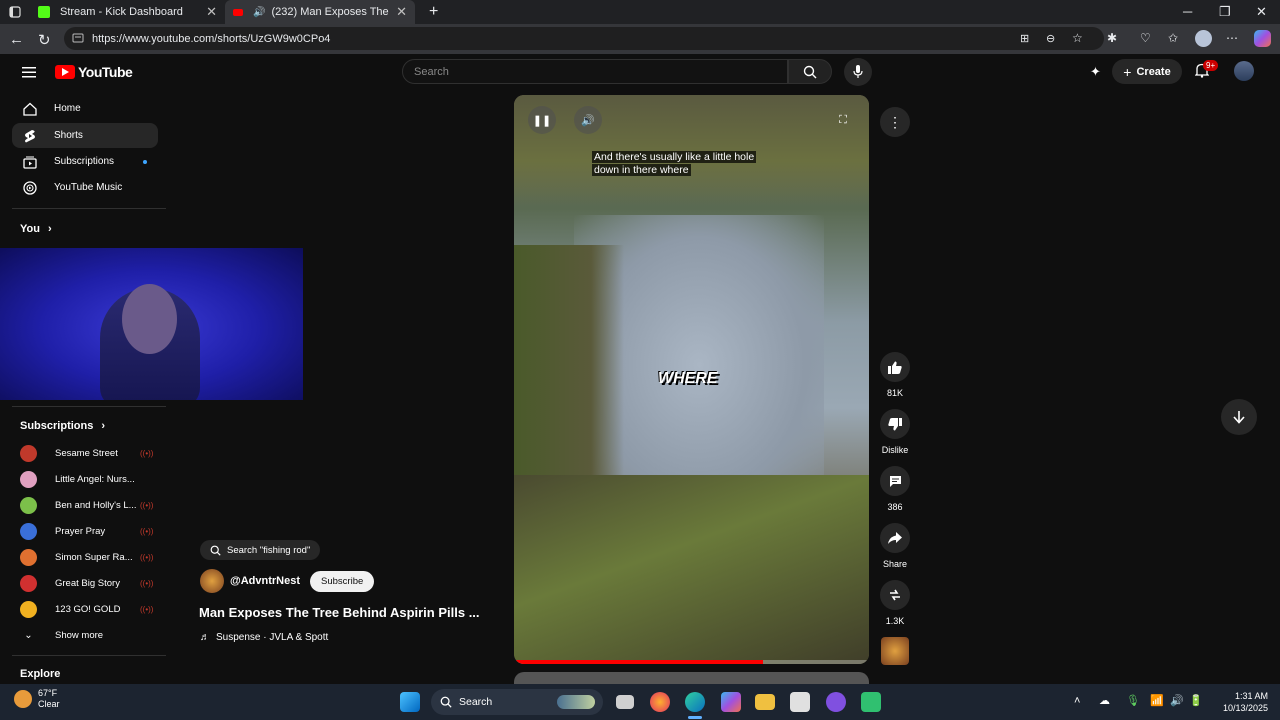  I want to click on channel-thumbnail, so click(895, 651).